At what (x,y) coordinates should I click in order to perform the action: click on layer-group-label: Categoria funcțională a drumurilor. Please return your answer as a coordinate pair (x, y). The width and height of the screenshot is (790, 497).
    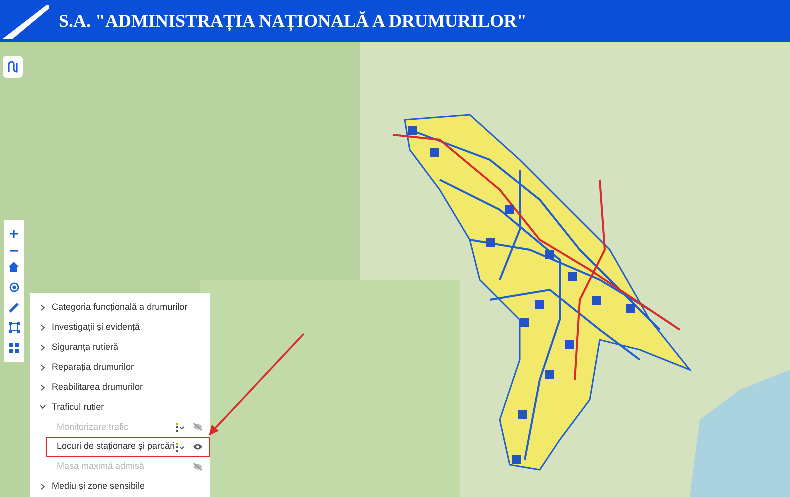
    Looking at the image, I should click on (120, 308).